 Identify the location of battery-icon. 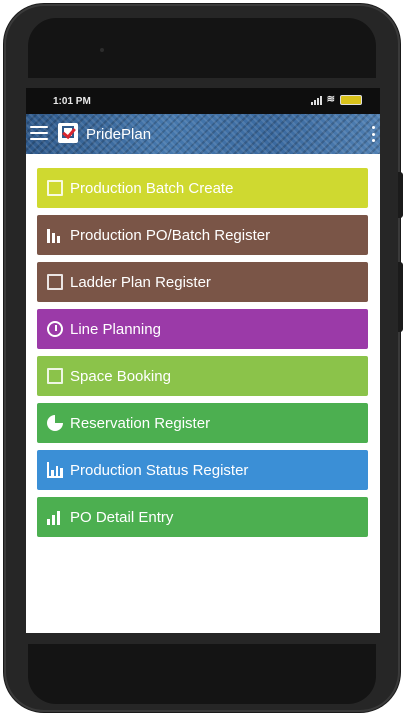
(351, 99).